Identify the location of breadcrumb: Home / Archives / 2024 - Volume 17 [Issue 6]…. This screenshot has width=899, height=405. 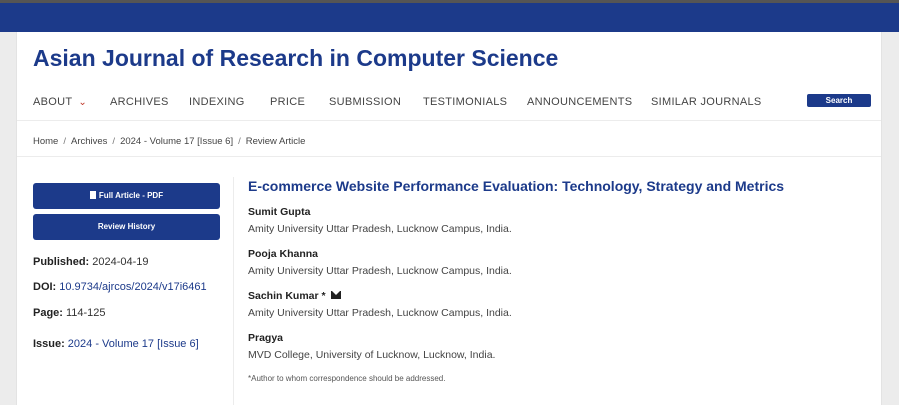
(169, 141).